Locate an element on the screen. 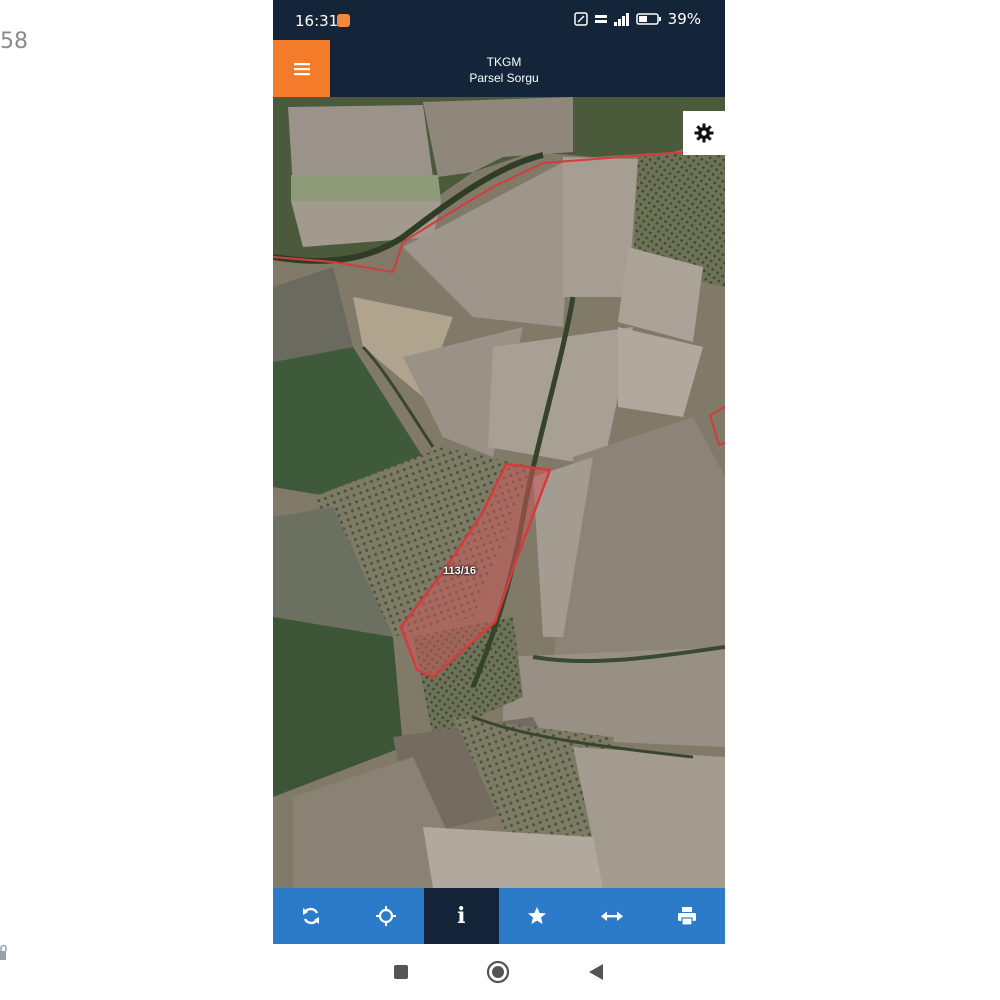 The image size is (1000, 1000). battery-icon is located at coordinates (648, 19).